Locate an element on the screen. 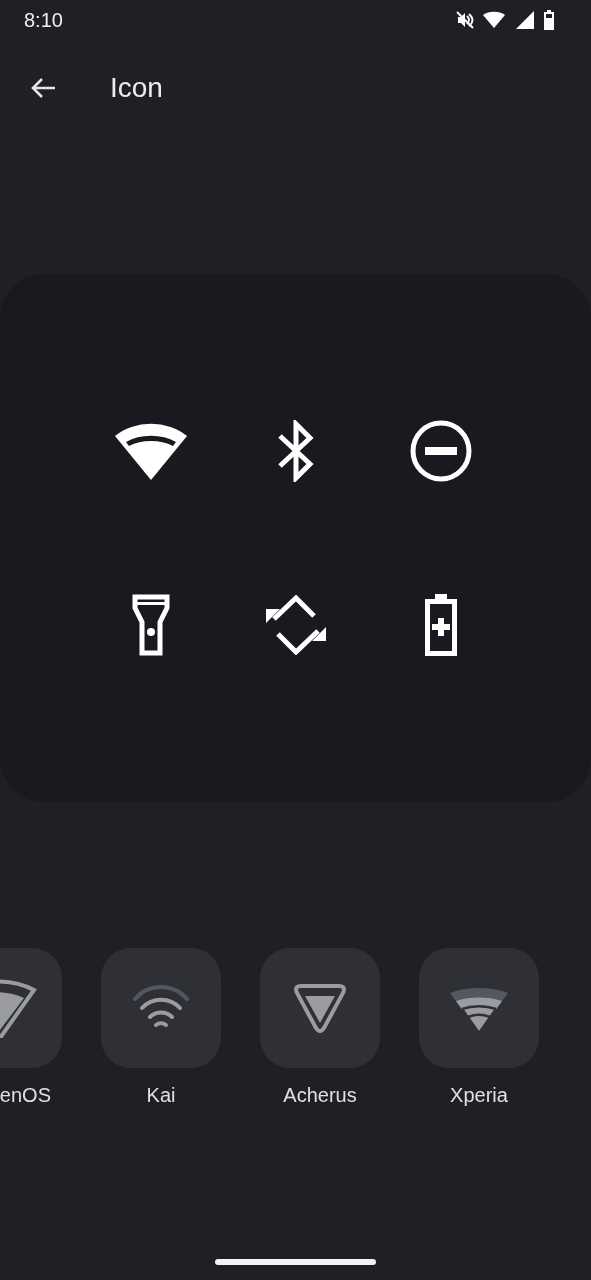 The image size is (591, 1280). minus-circle-icon is located at coordinates (440, 451).